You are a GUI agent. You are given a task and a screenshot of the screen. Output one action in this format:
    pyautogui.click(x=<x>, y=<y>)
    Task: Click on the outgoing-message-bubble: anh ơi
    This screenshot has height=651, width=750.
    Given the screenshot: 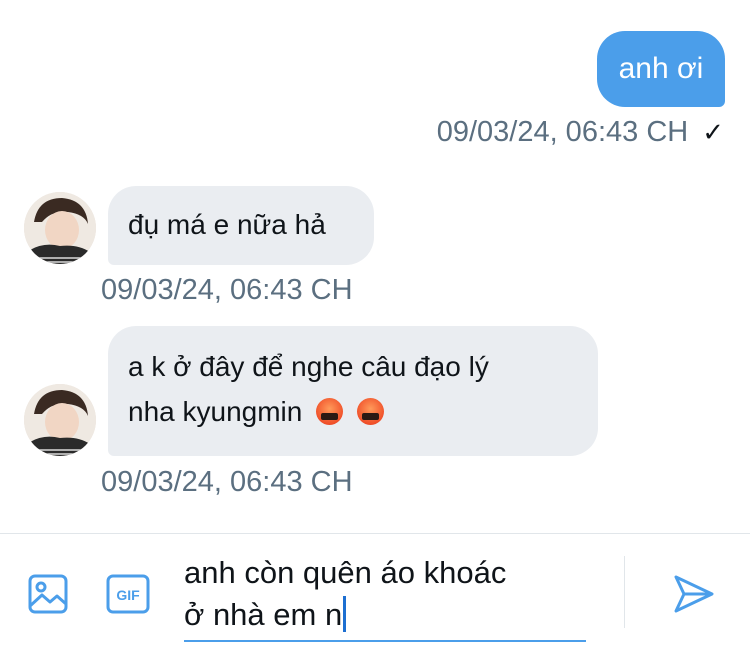 What is the action you would take?
    pyautogui.click(x=661, y=69)
    